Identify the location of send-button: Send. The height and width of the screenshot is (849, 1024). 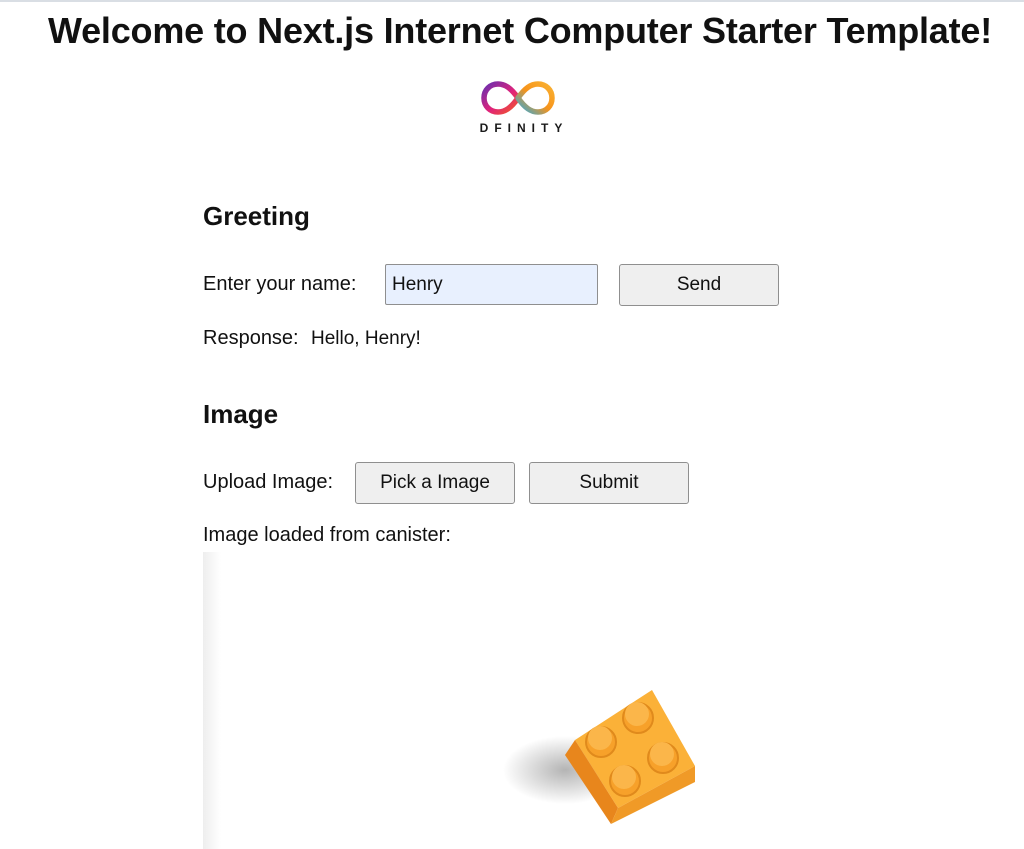
(699, 285).